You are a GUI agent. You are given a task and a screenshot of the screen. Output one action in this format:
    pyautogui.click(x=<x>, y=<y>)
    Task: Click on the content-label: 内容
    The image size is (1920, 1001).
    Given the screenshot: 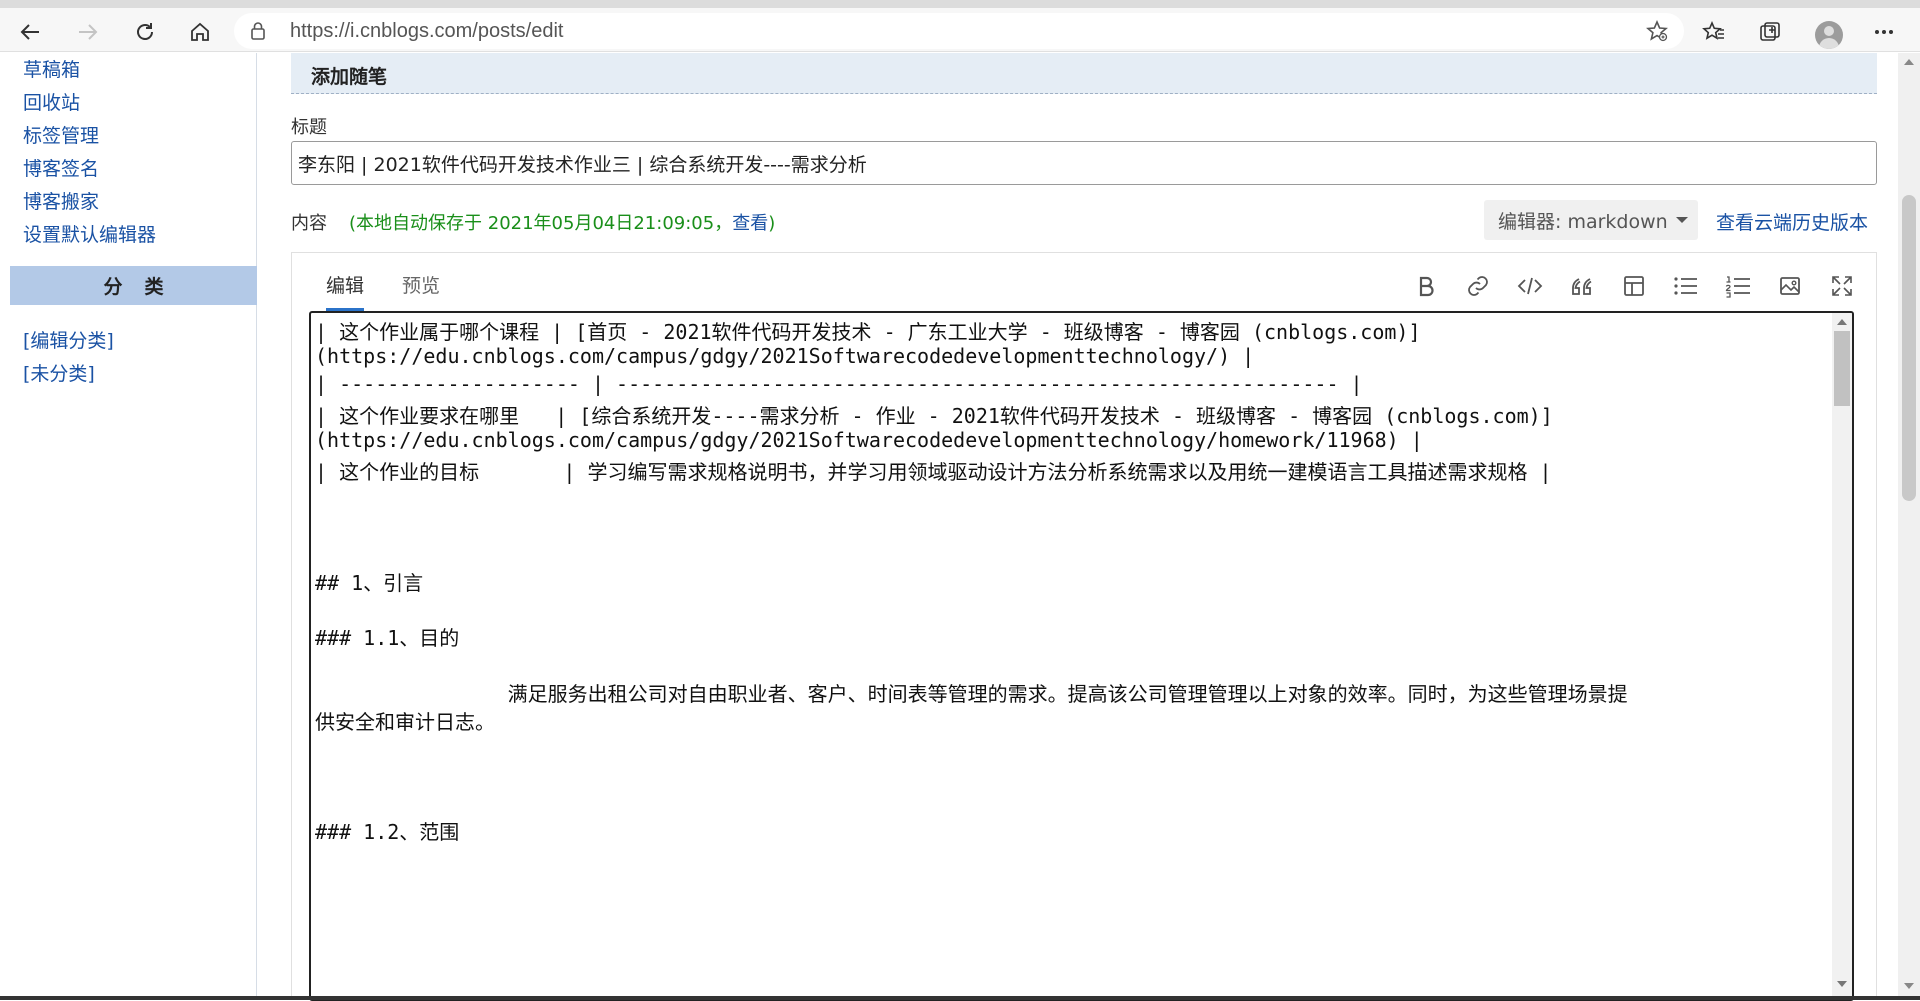 What is the action you would take?
    pyautogui.click(x=309, y=223)
    